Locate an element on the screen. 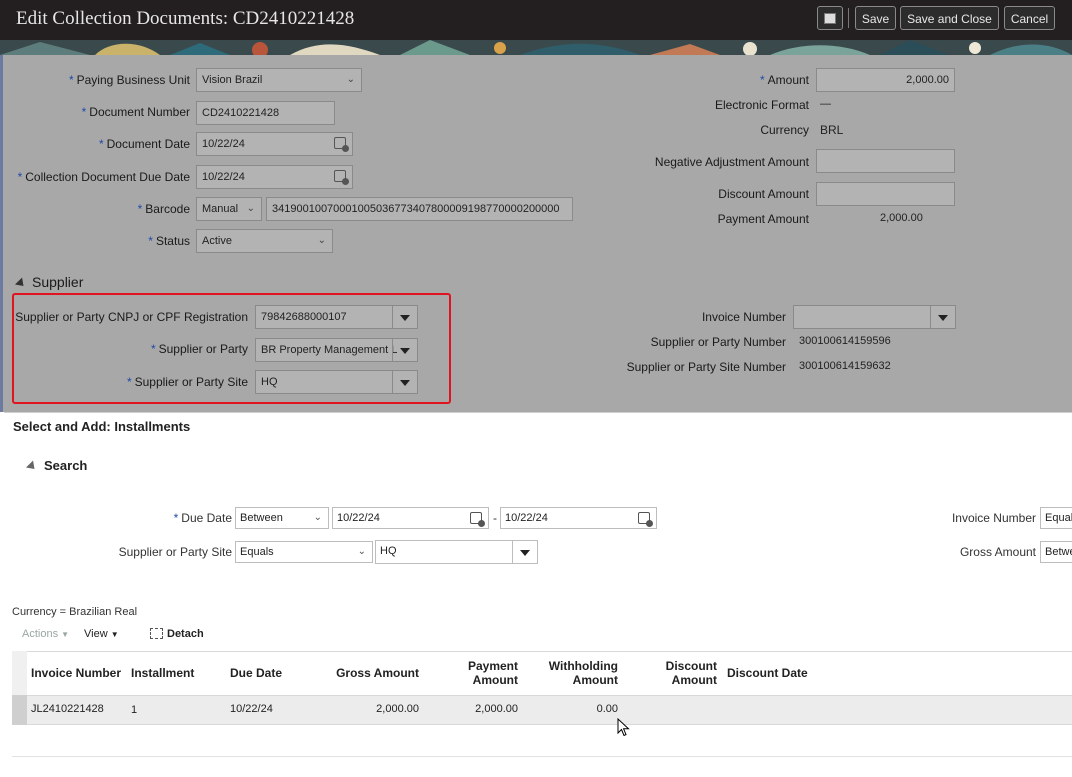 This screenshot has width=1072, height=777. column-header-withholding-amount: Withholding Amount is located at coordinates (583, 673).